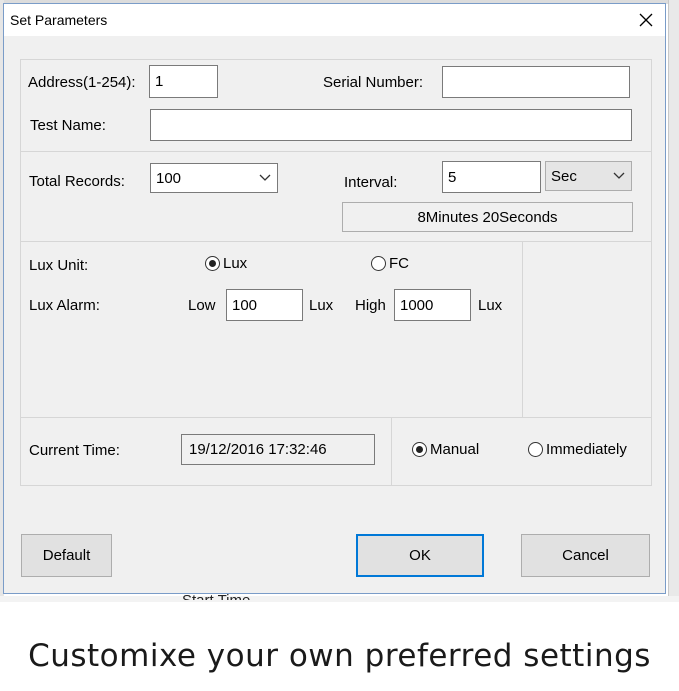 This screenshot has height=691, width=679. I want to click on background-window-bottom, so click(339, 599).